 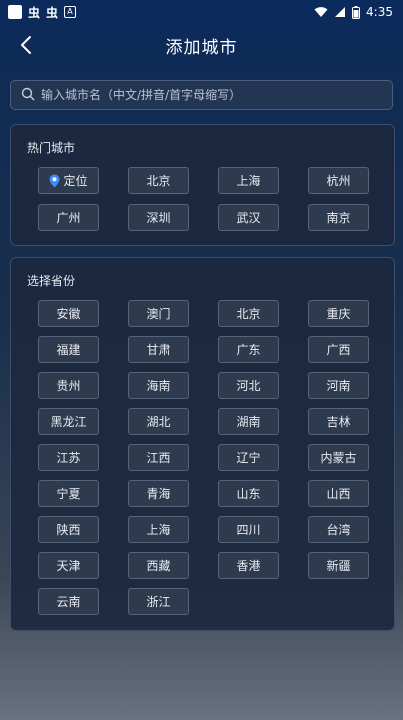 I want to click on province-chip: 内蒙古, so click(x=338, y=457).